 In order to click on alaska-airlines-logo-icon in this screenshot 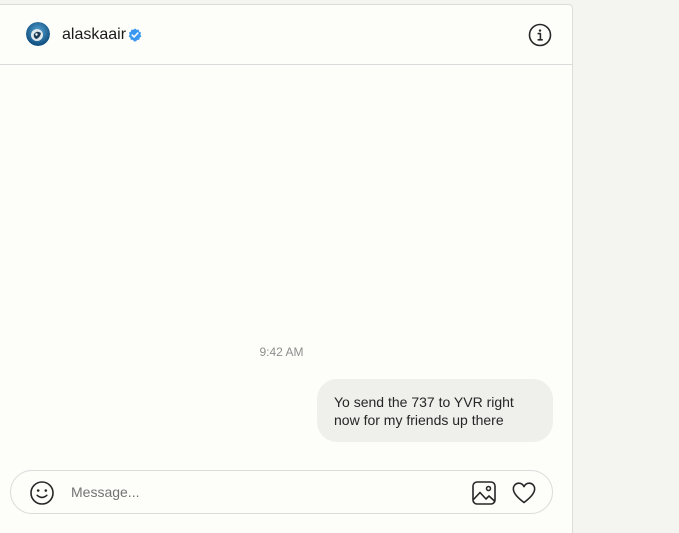, I will do `click(38, 34)`.